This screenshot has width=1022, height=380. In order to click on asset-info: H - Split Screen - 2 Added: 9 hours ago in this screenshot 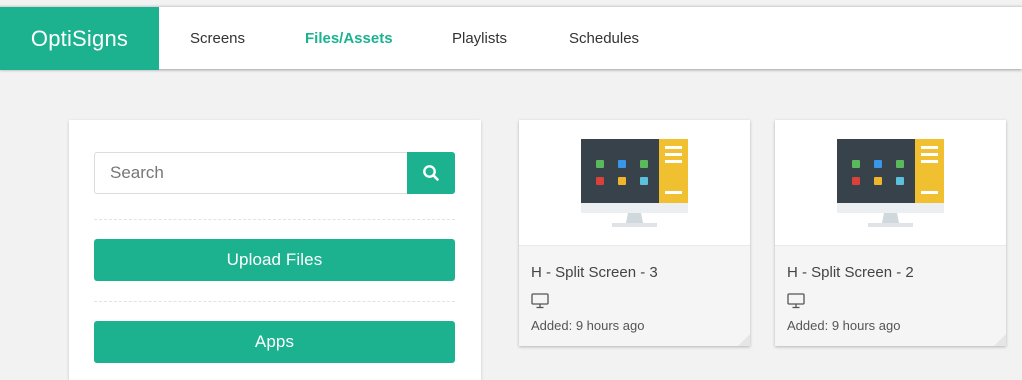, I will do `click(890, 295)`.